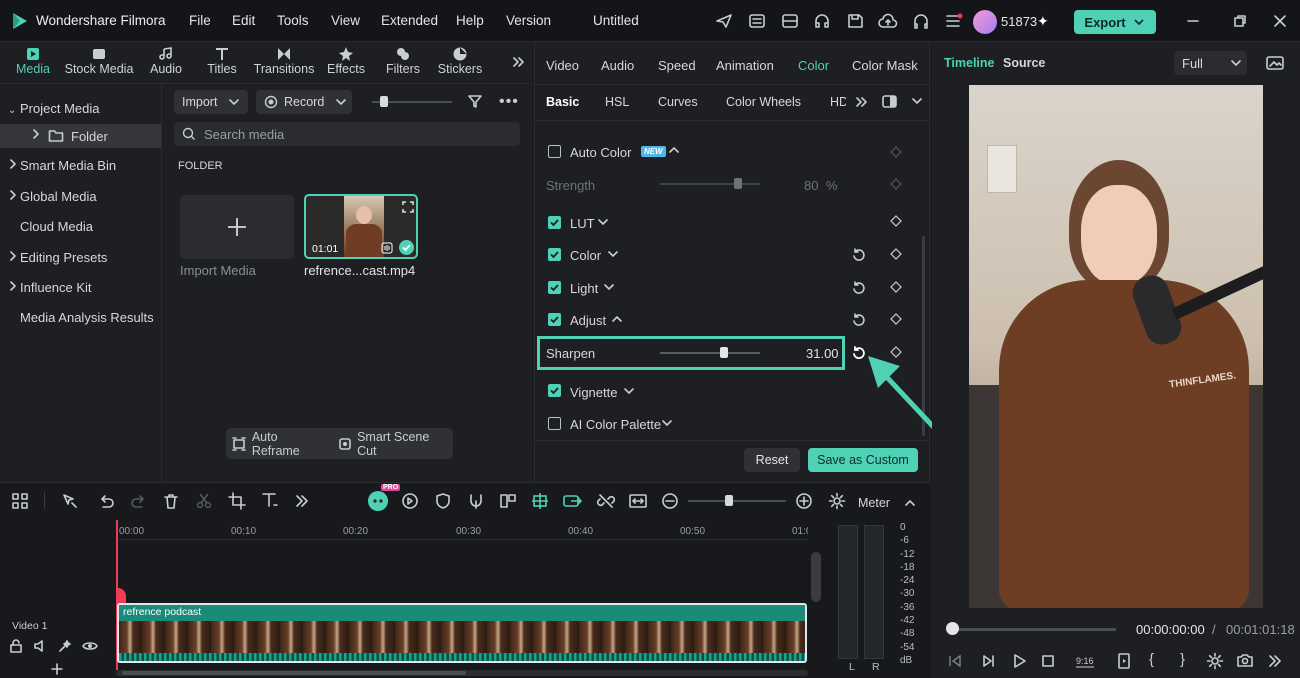 The height and width of the screenshot is (678, 1300). I want to click on menu-view: View, so click(345, 20).